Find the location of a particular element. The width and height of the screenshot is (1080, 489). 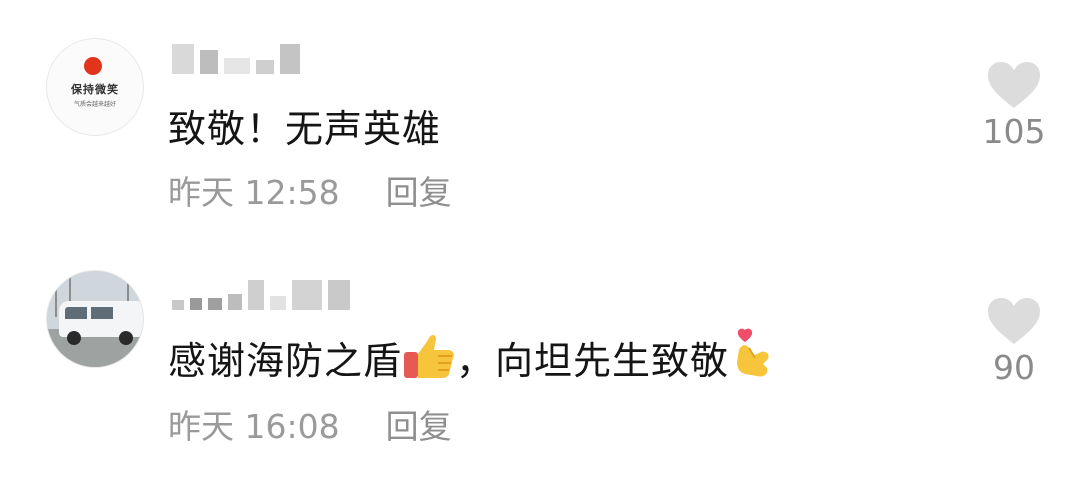

like-button: 90 is located at coordinates (1014, 341).